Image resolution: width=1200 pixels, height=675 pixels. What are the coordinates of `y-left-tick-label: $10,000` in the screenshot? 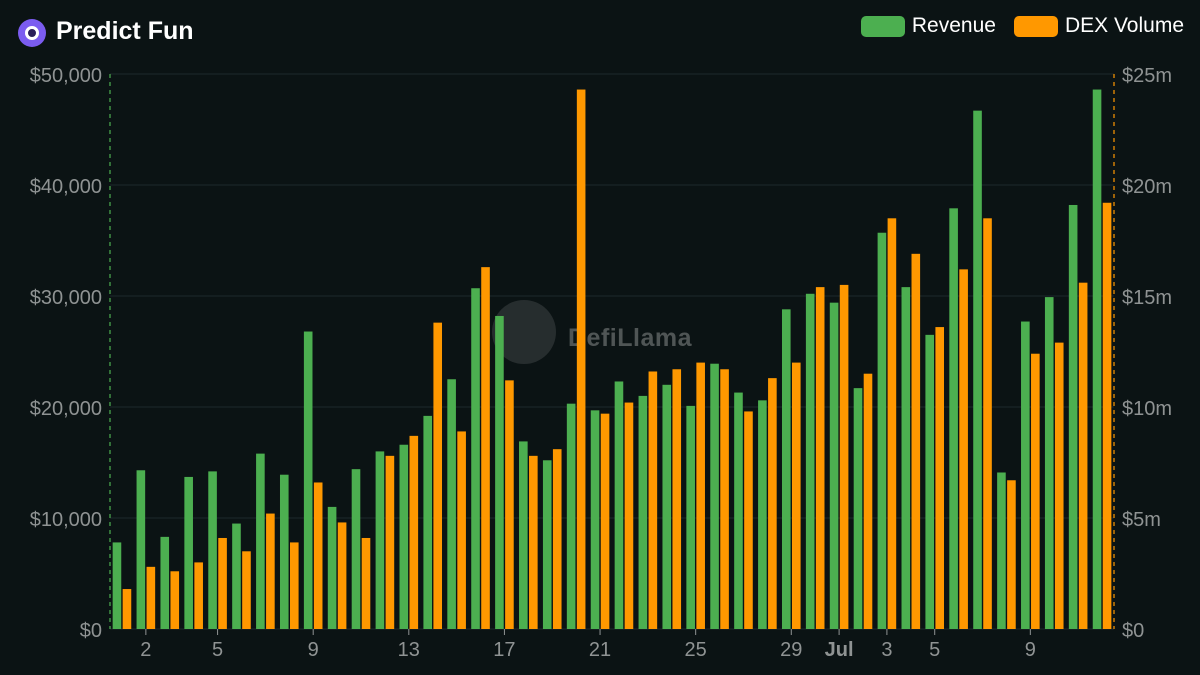 It's located at (66, 520).